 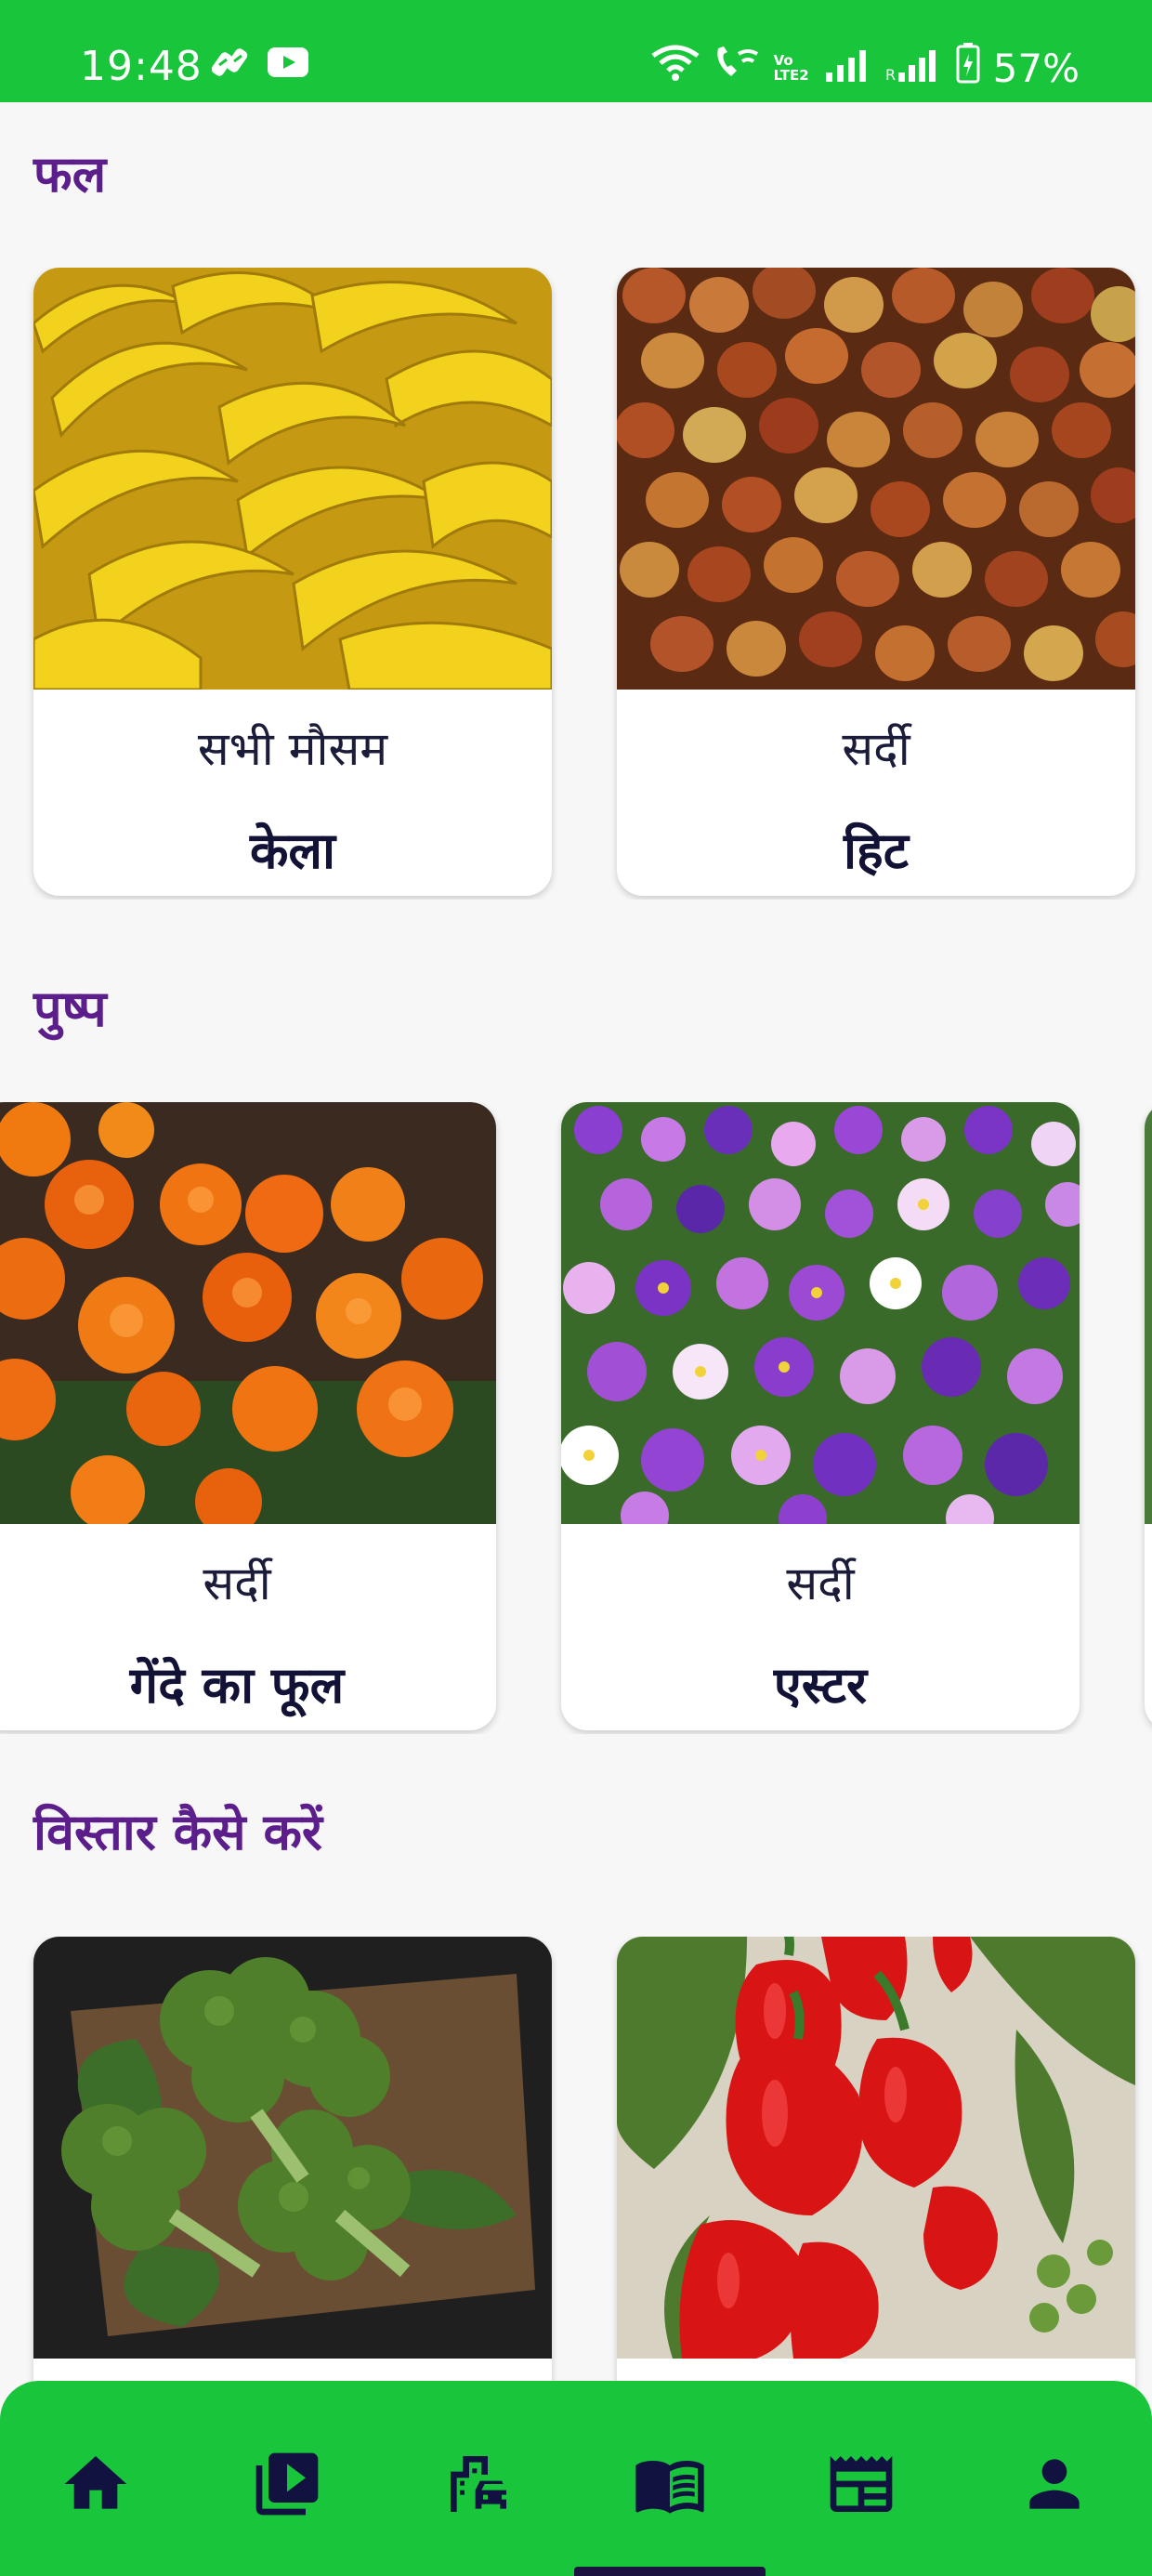 I want to click on card-jujube: सर्दी हिट, so click(x=876, y=582).